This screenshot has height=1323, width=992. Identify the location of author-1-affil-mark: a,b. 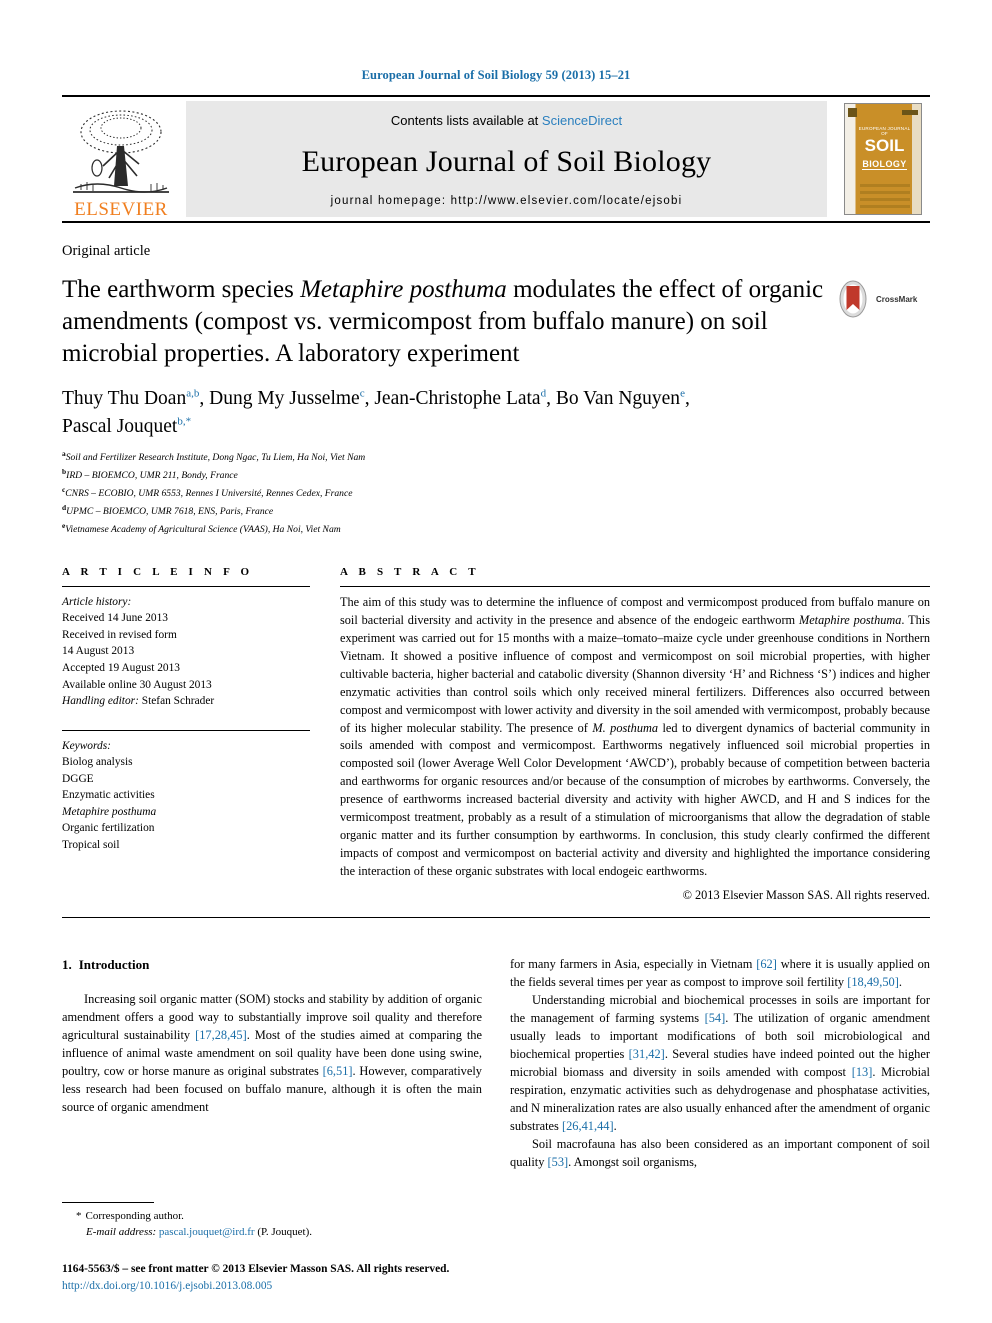
(192, 394).